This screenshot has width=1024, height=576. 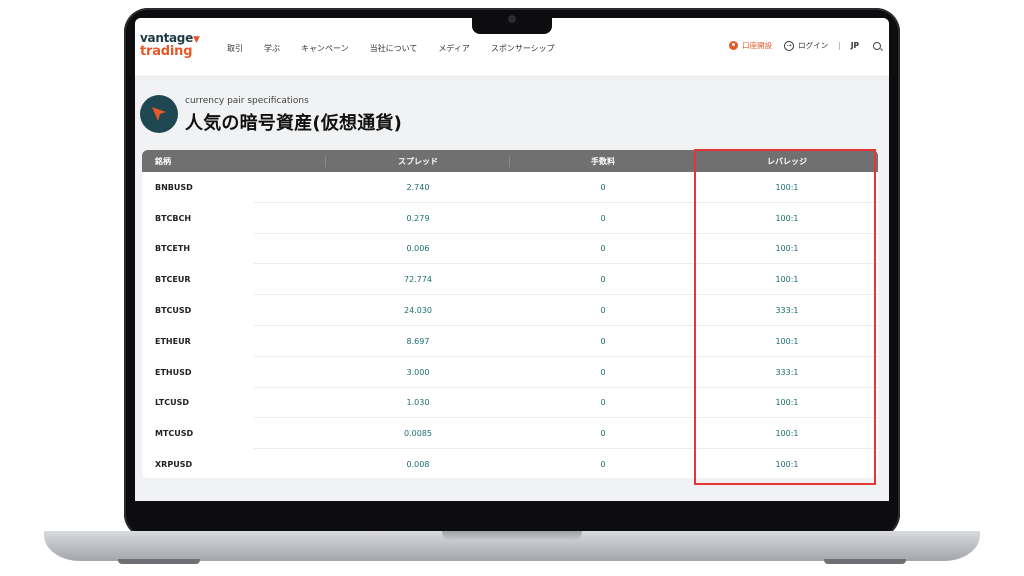 What do you see at coordinates (418, 187) in the screenshot?
I see `spread-cell: 2.740` at bounding box center [418, 187].